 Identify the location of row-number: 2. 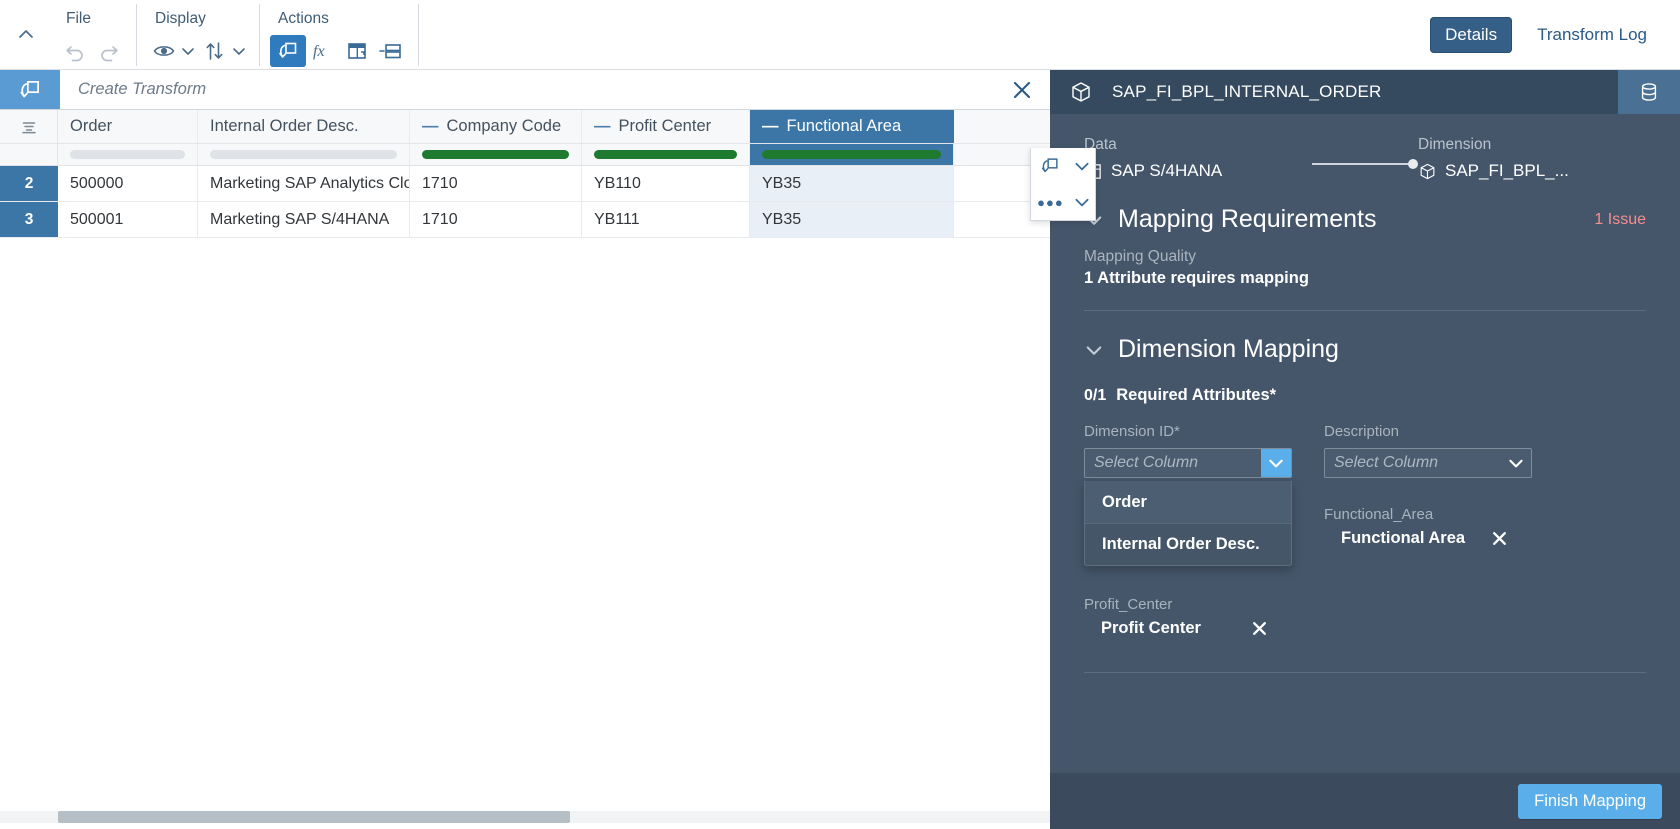
(29, 183).